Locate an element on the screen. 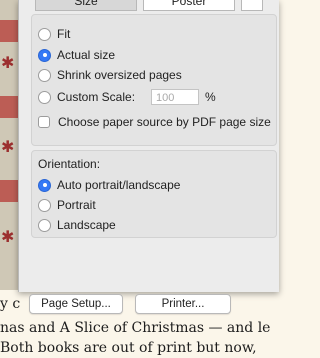 The height and width of the screenshot is (358, 320). percent-label: % is located at coordinates (210, 97).